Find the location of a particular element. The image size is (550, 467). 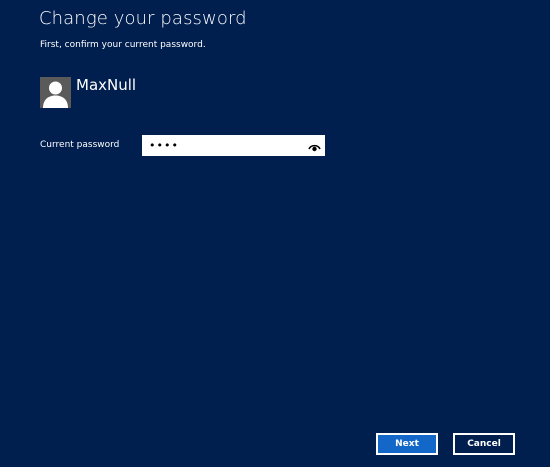

current-password-label: Current password is located at coordinates (80, 145).